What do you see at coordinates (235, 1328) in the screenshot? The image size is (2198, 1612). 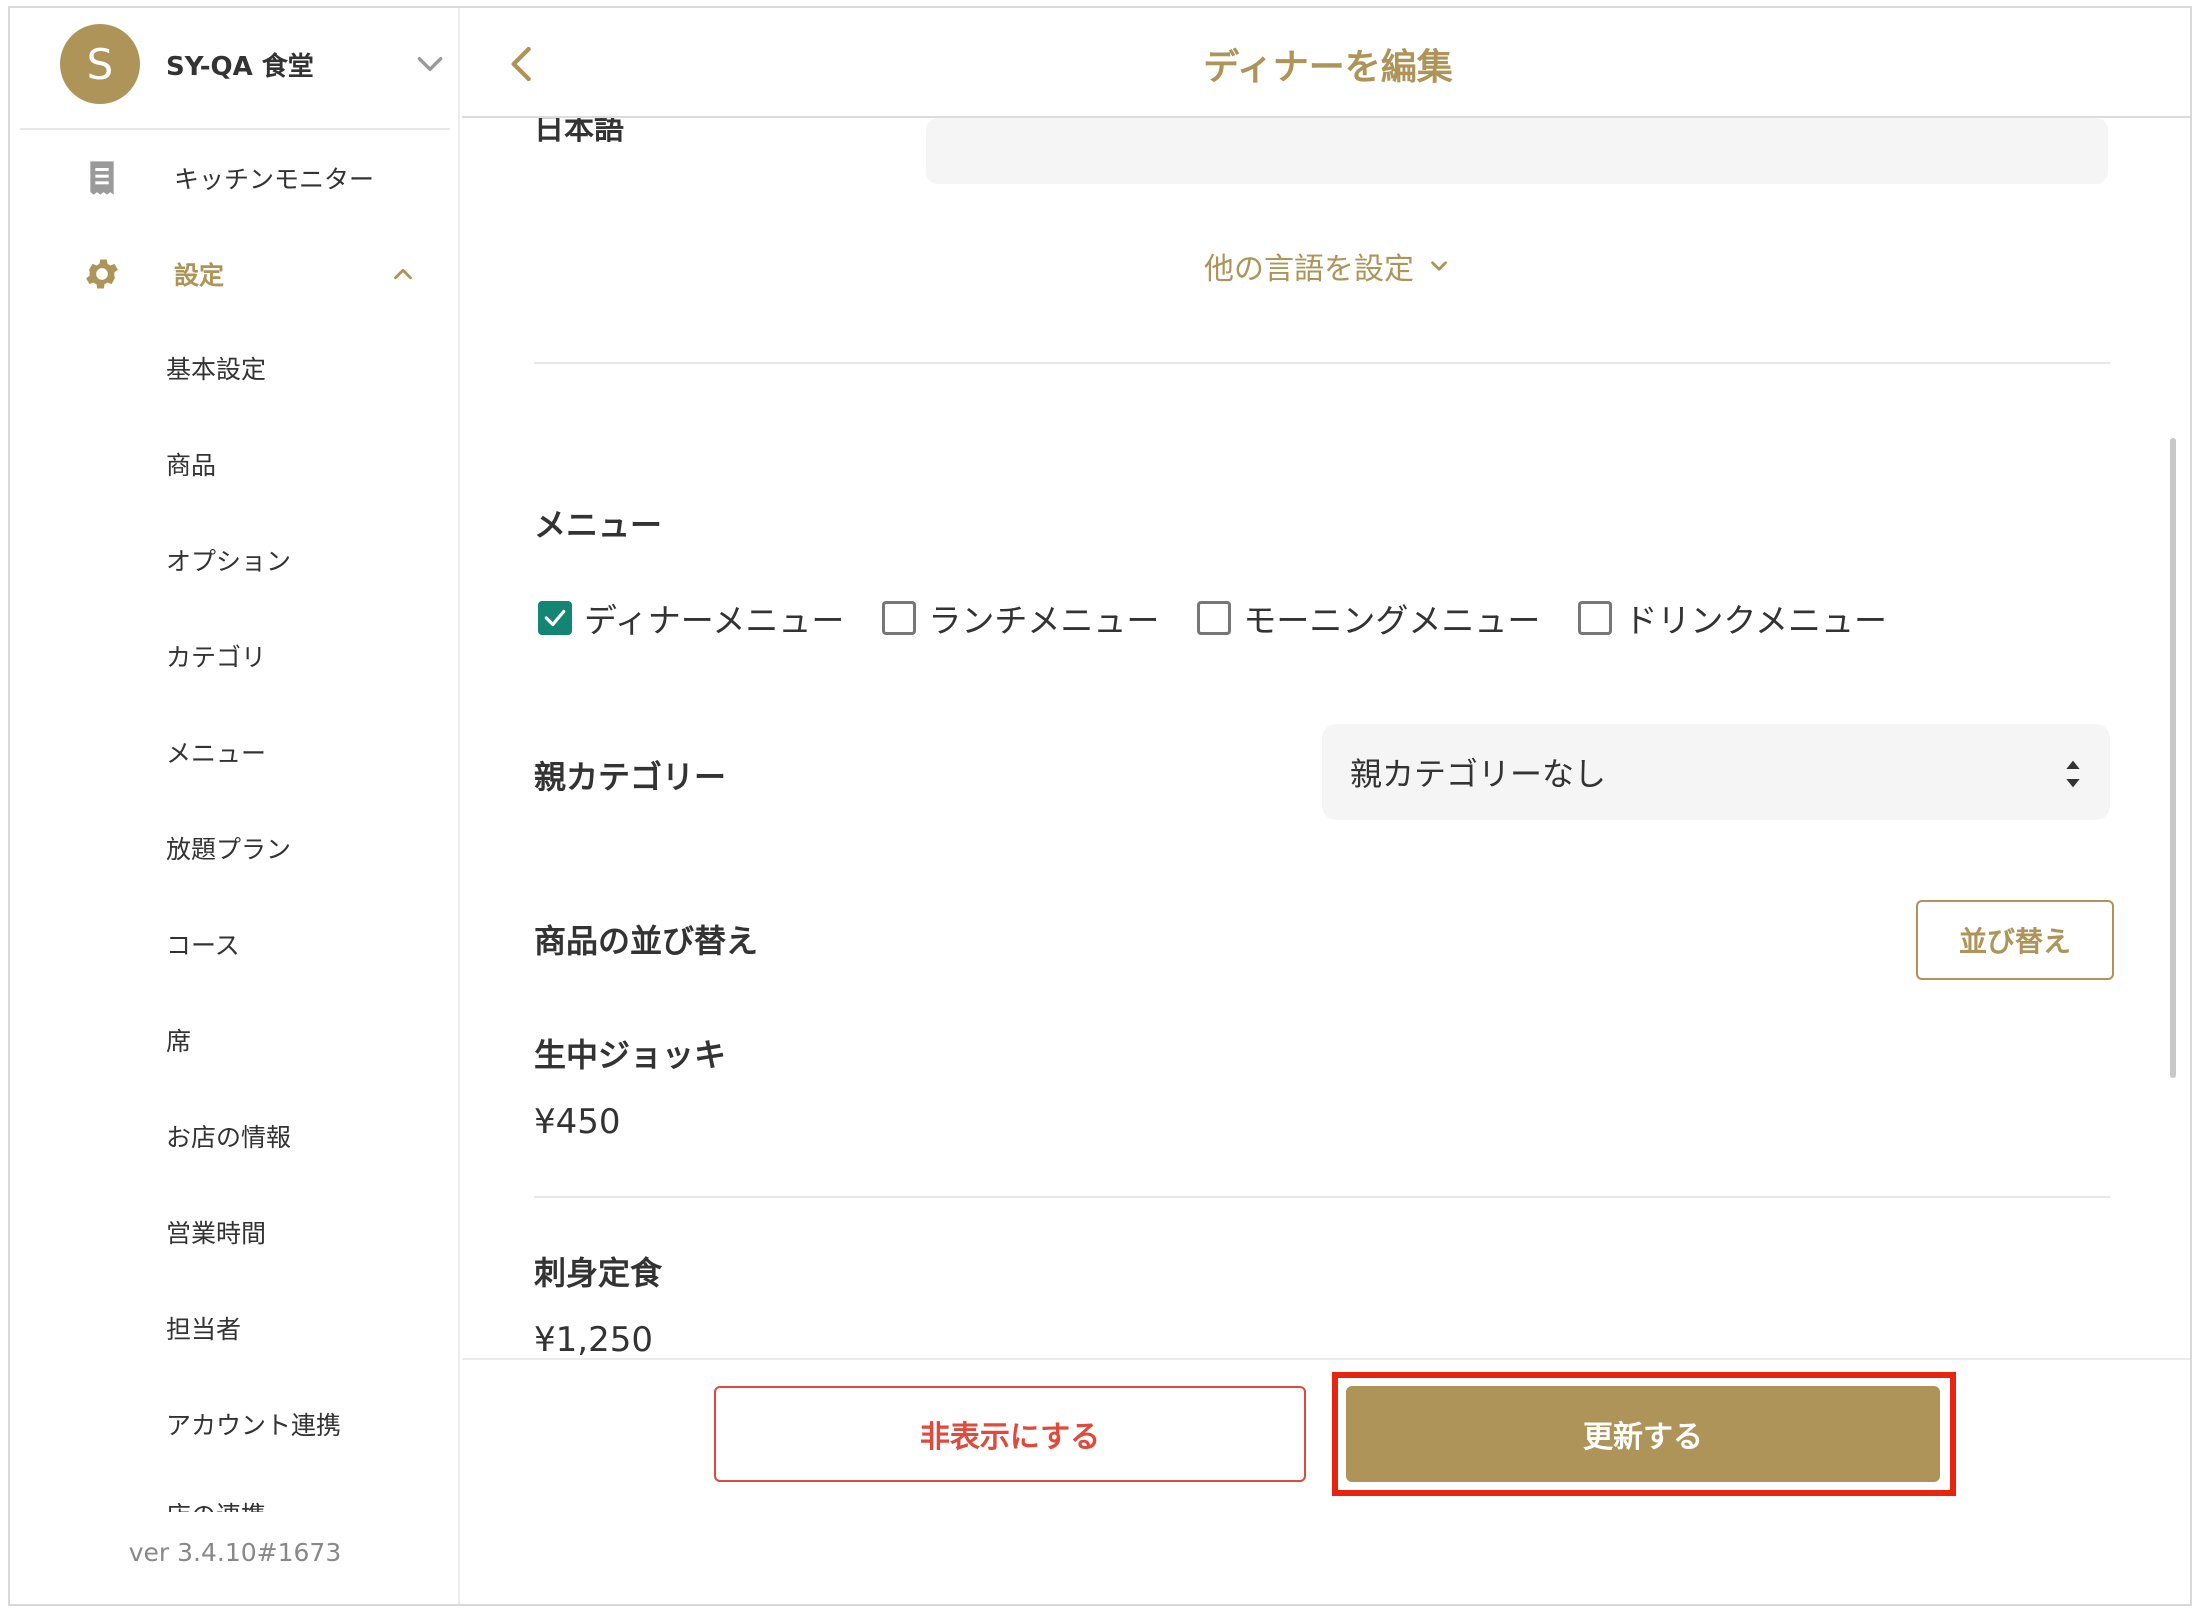 I see `sidebar-item-staff: 担当者` at bounding box center [235, 1328].